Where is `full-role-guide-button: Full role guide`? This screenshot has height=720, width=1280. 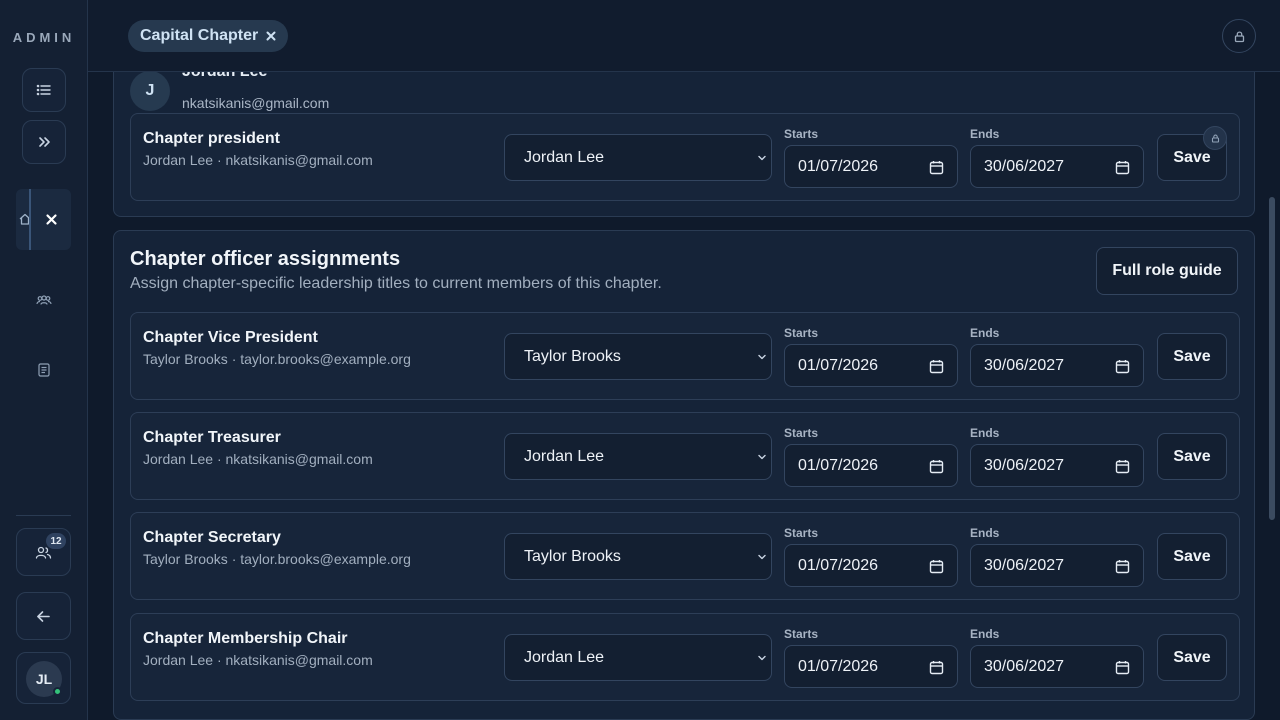
full-role-guide-button: Full role guide is located at coordinates (1167, 271).